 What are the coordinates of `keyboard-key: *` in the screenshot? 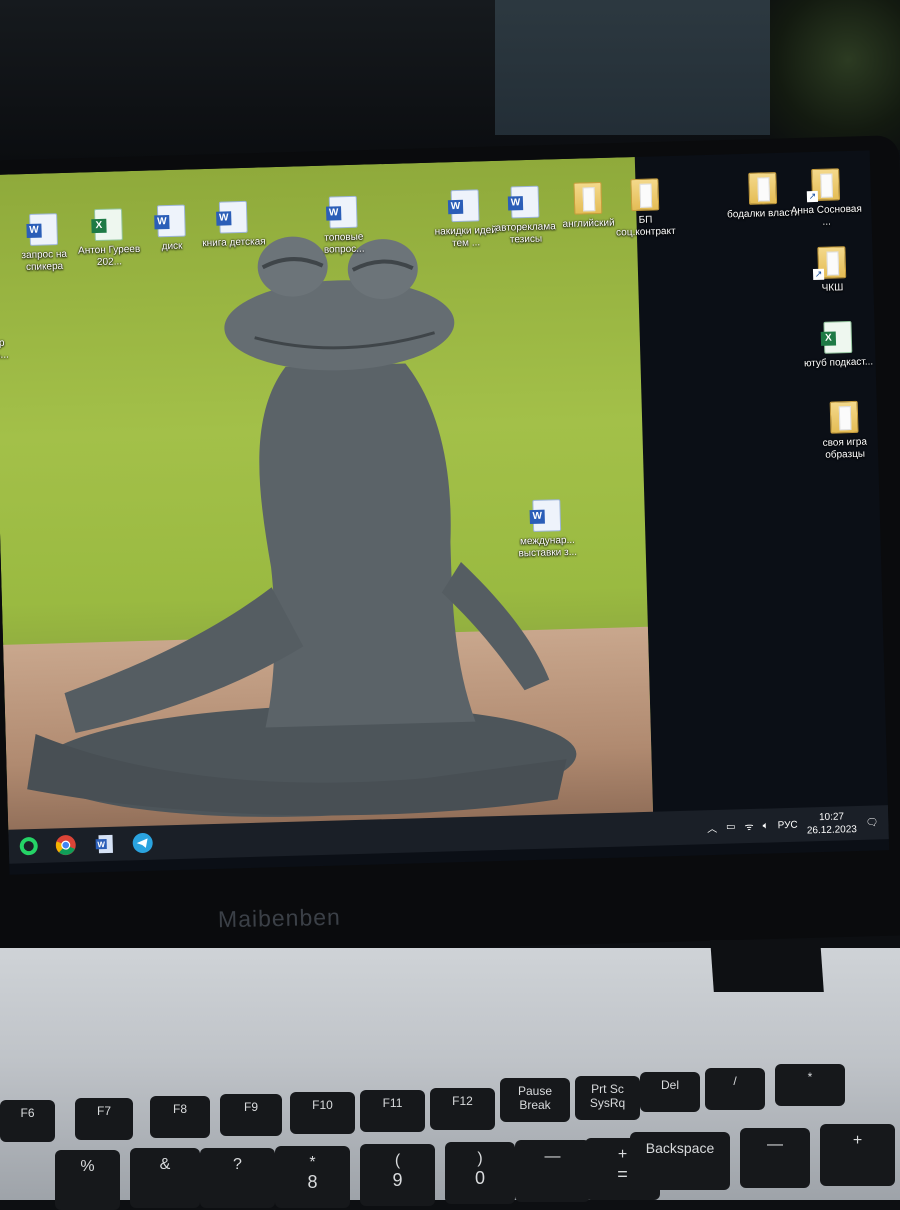 It's located at (810, 1085).